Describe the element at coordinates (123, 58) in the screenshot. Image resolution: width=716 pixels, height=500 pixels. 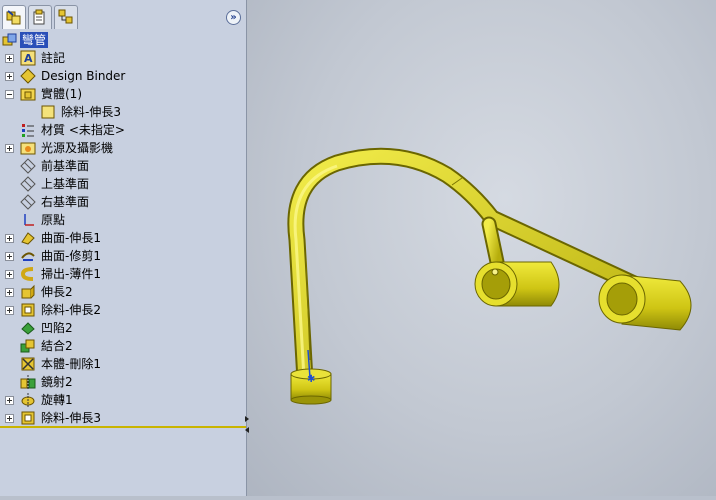
I see `tree-item: A 註記` at that location.